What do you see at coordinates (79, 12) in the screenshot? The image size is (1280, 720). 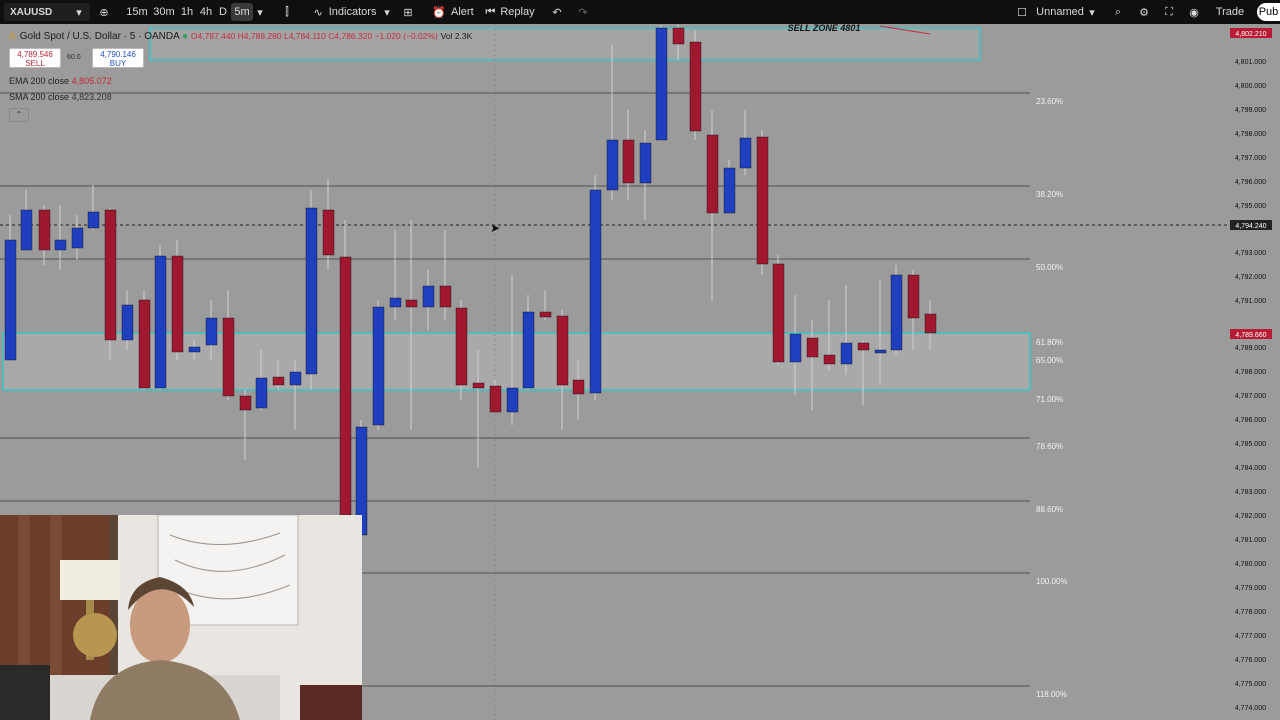 I see `symbol-dropdown-icon: ▾` at bounding box center [79, 12].